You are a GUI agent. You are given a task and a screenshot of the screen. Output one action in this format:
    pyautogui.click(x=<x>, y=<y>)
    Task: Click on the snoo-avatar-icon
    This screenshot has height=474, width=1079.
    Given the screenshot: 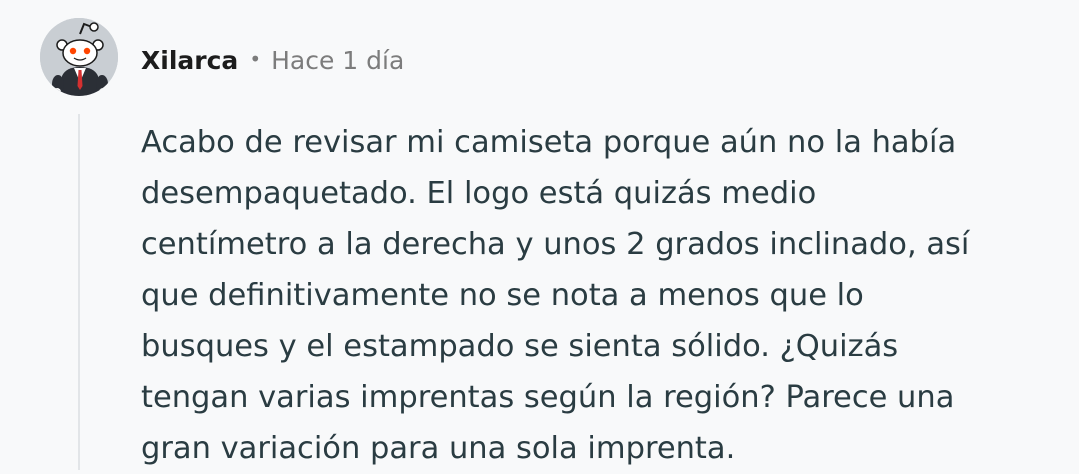 What is the action you would take?
    pyautogui.click(x=79, y=57)
    